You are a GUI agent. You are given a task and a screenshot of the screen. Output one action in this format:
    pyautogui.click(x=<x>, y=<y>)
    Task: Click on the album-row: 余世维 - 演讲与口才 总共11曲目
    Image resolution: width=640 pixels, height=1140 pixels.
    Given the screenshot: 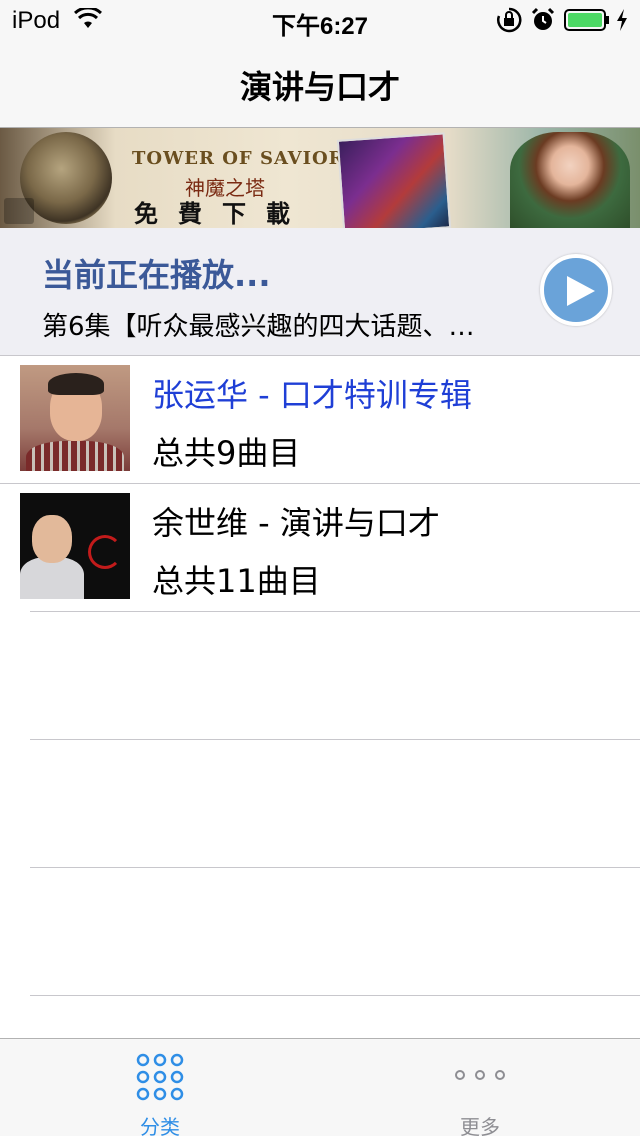 What is the action you would take?
    pyautogui.click(x=320, y=547)
    